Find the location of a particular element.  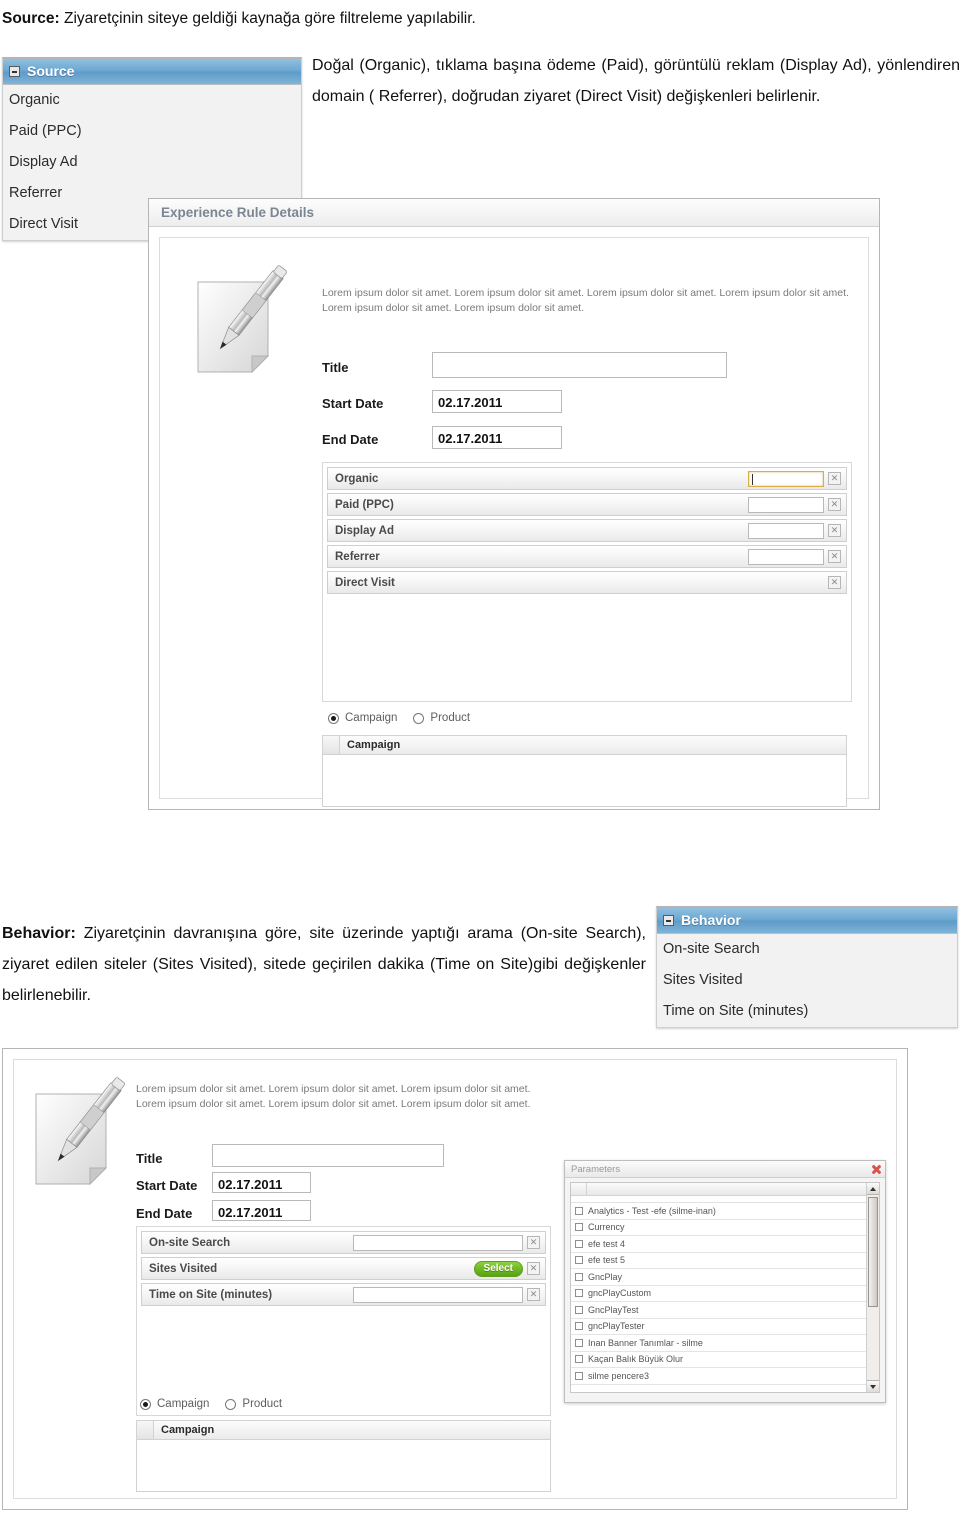

sidebar-item-paid: Paid (PPC) is located at coordinates (152, 131).